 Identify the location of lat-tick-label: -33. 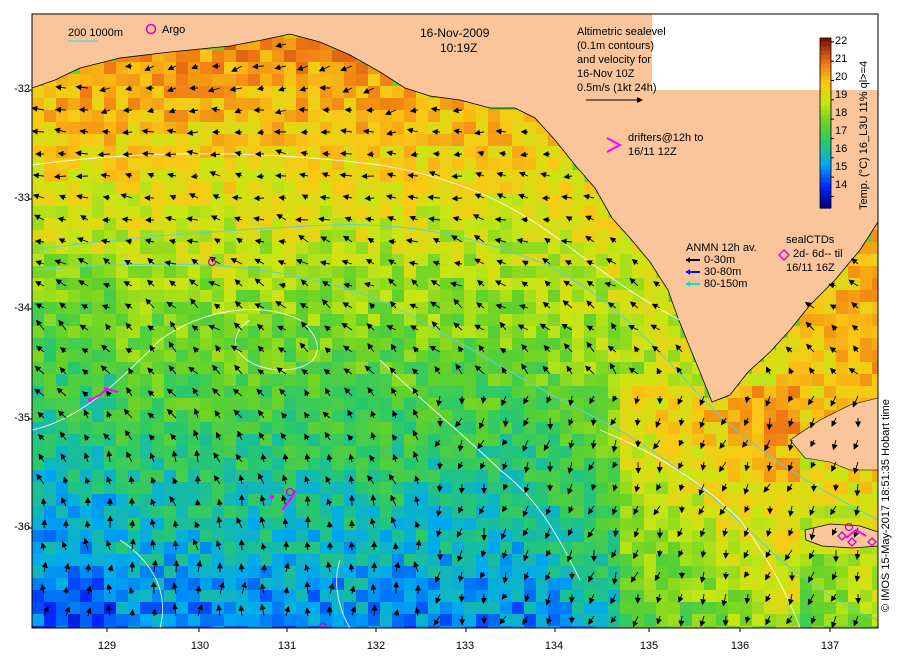
(22, 198).